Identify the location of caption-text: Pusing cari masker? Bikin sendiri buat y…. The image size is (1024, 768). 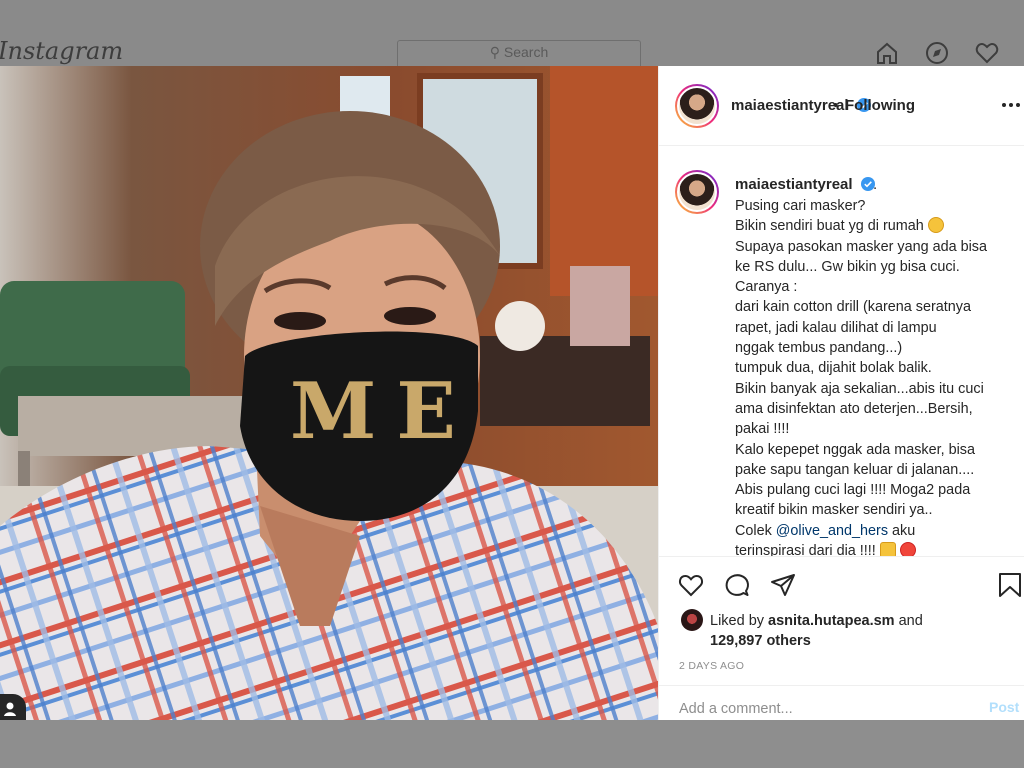
(879, 376).